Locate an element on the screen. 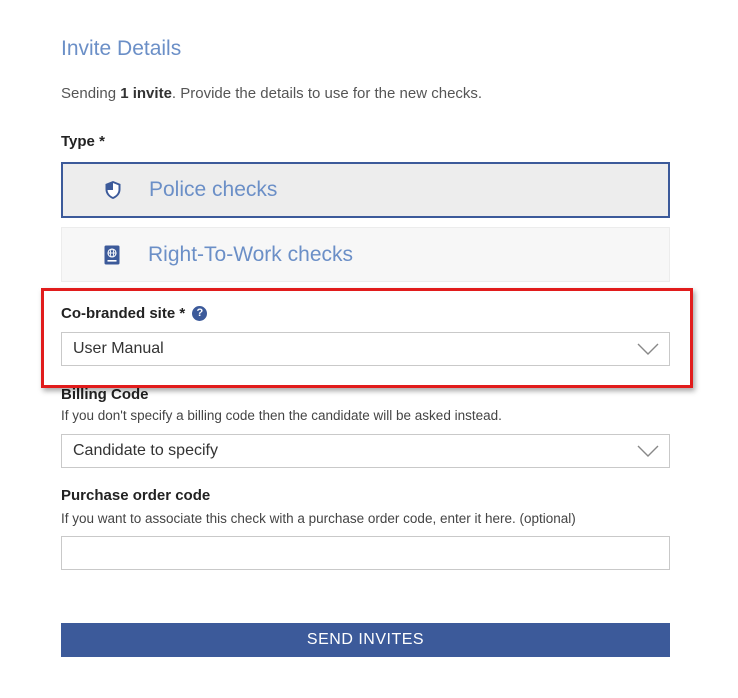 The image size is (738, 698). type-option-police-checks: Police checks is located at coordinates (365, 190).